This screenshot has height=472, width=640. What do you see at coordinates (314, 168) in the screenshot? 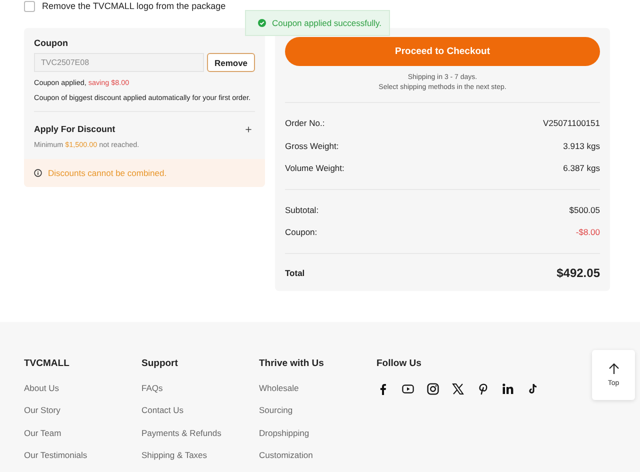
I see `summary-label: Volume Weight:` at bounding box center [314, 168].